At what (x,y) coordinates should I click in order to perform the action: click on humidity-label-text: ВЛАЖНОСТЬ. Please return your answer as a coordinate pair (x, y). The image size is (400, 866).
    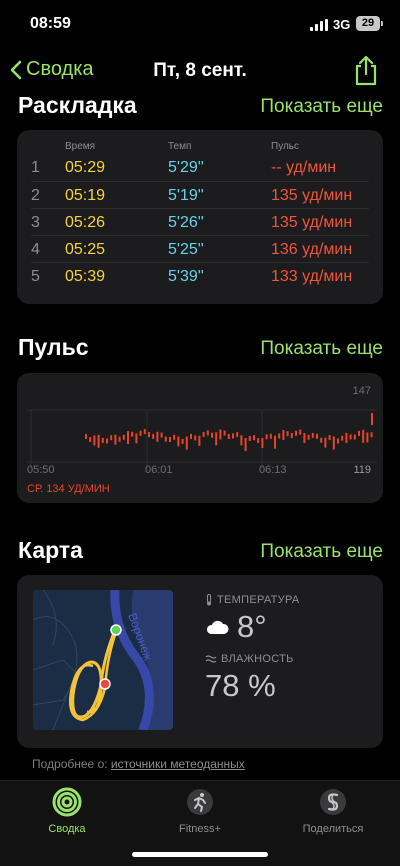
    Looking at the image, I should click on (257, 659).